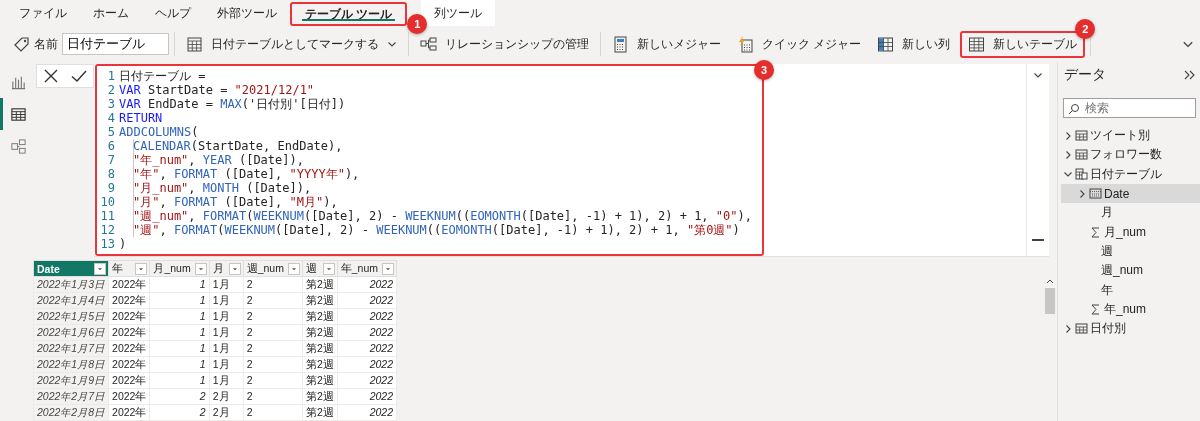 This screenshot has width=1200, height=421. I want to click on ribbon-button: 新しいテーブル, so click(1023, 44).